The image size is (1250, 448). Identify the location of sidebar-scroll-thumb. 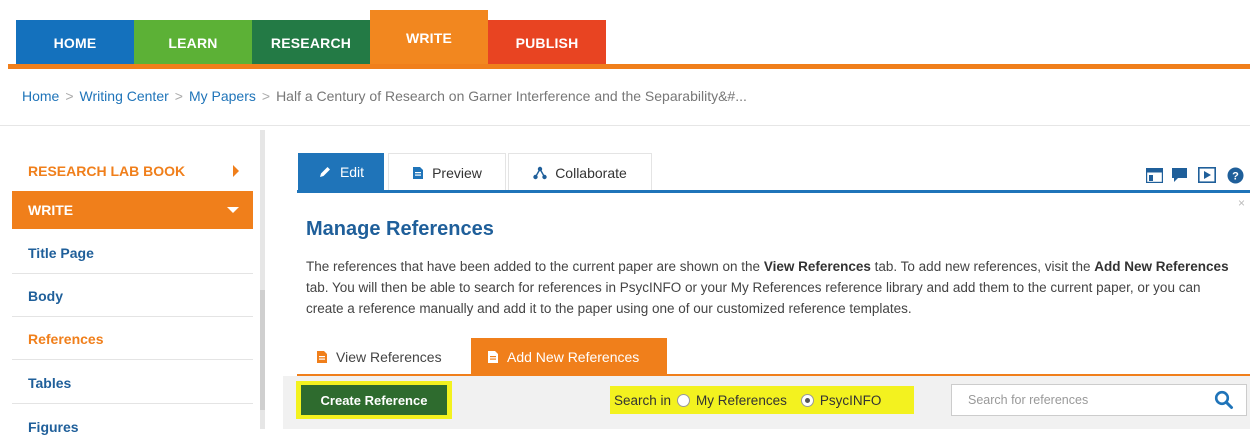
(262, 350).